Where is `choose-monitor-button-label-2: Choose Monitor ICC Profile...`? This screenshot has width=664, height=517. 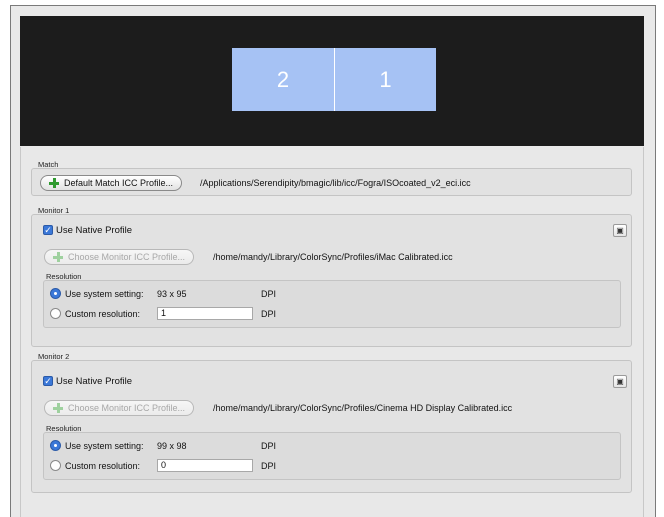 choose-monitor-button-label-2: Choose Monitor ICC Profile... is located at coordinates (127, 408).